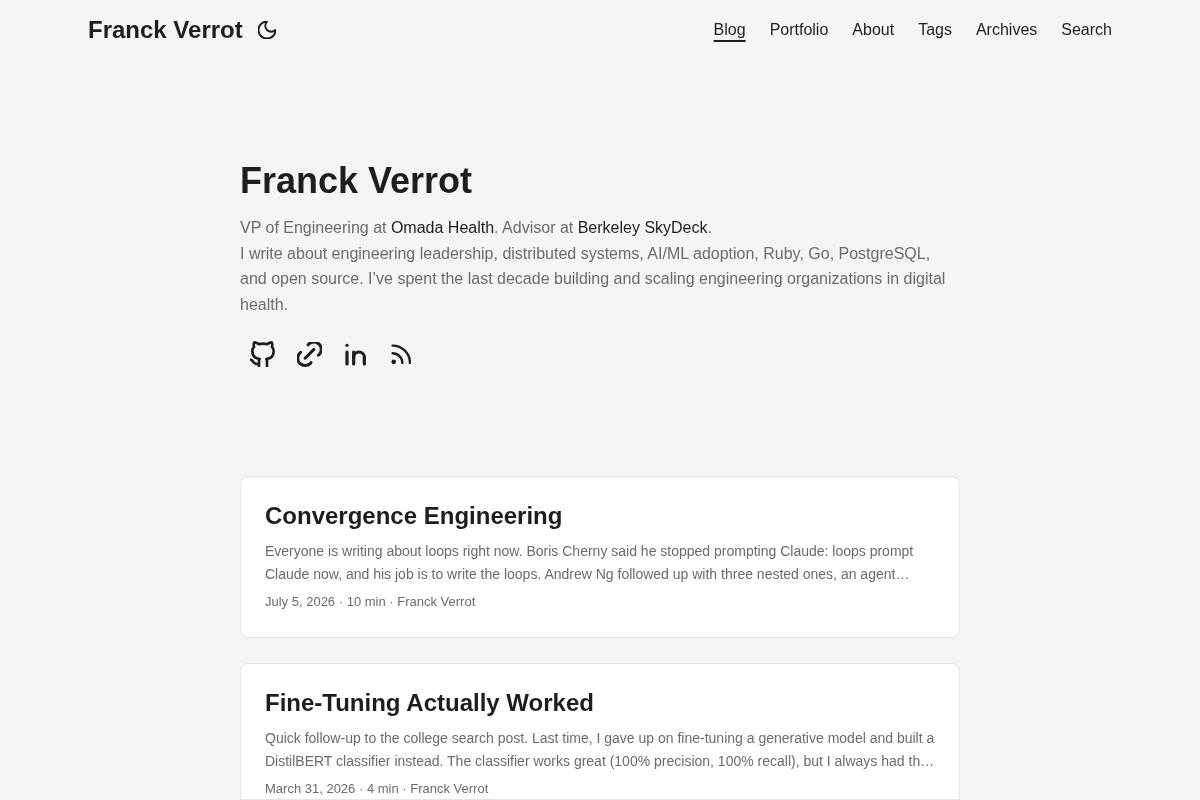 The height and width of the screenshot is (800, 1200). I want to click on nav-link: Archives, so click(1006, 30).